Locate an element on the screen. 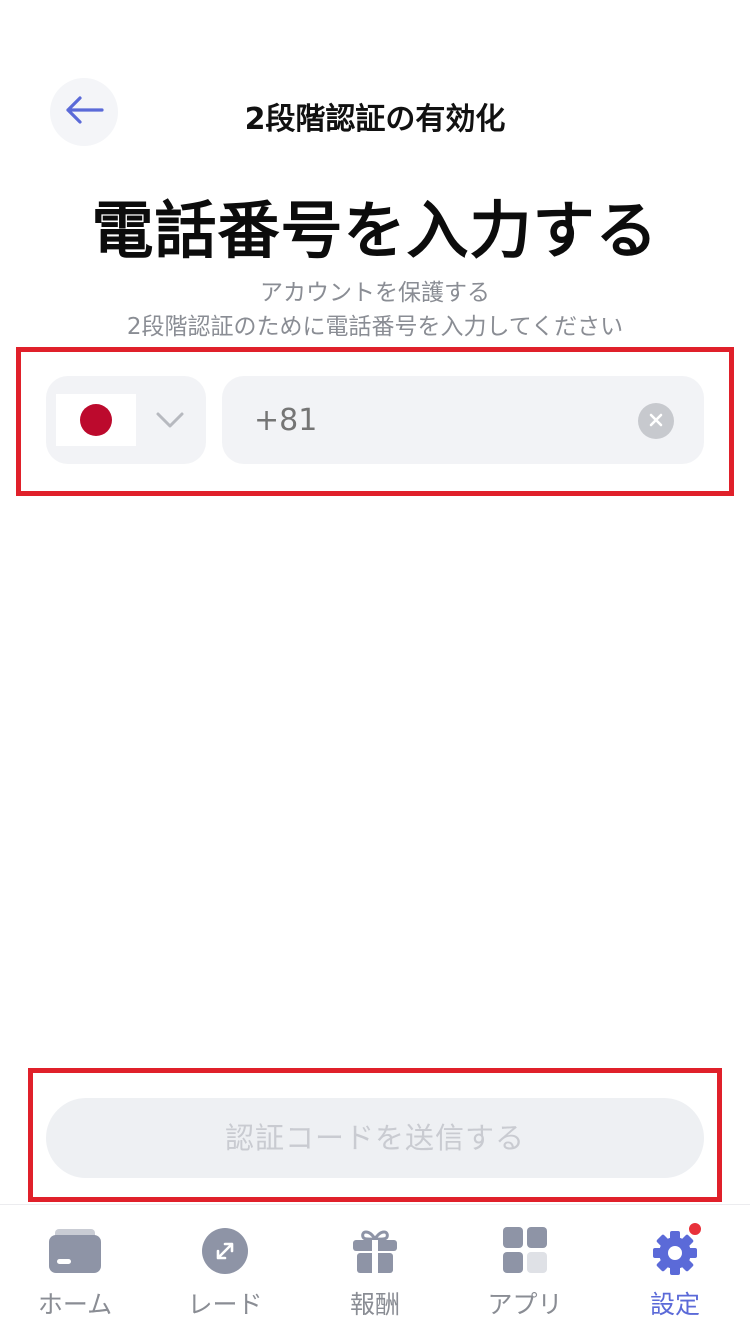  phone-entry-highlight is located at coordinates (375, 421).